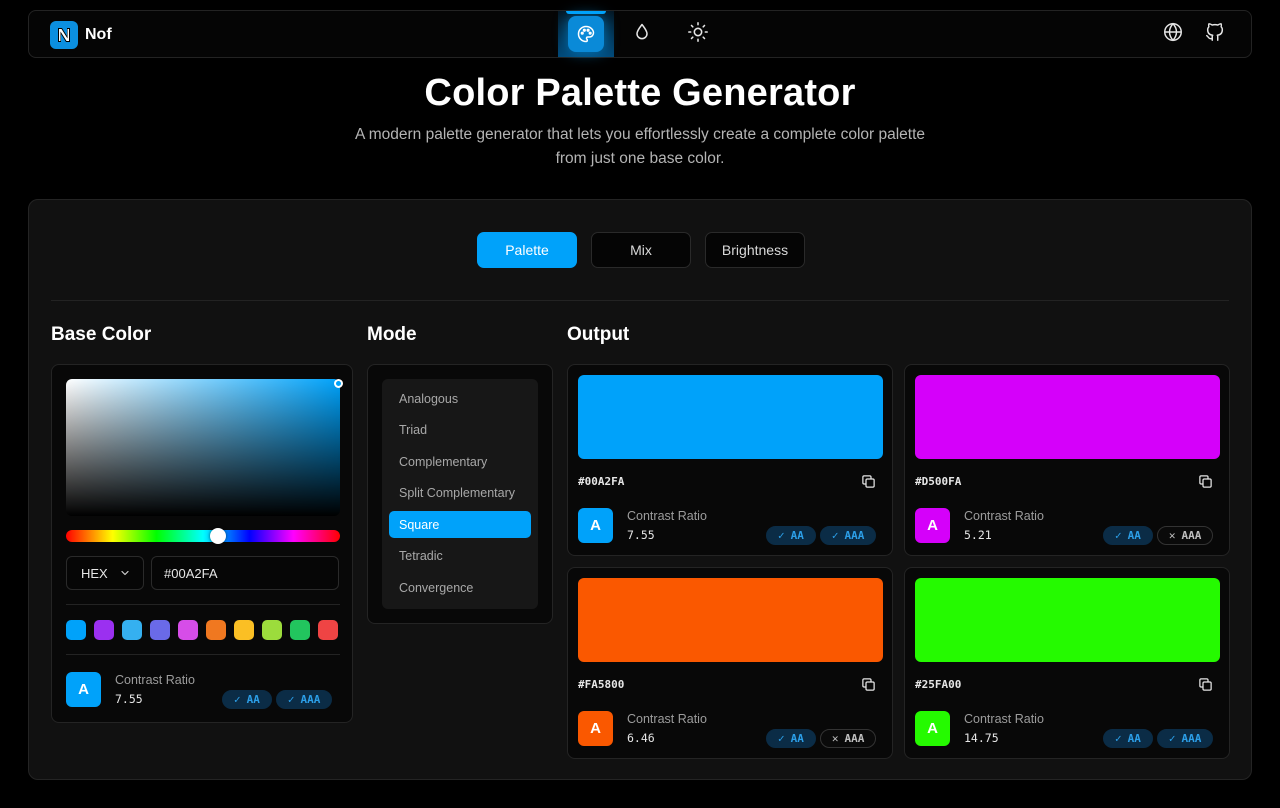 This screenshot has height=808, width=1280. Describe the element at coordinates (527, 250) in the screenshot. I see `tab-palette: Palette` at that location.